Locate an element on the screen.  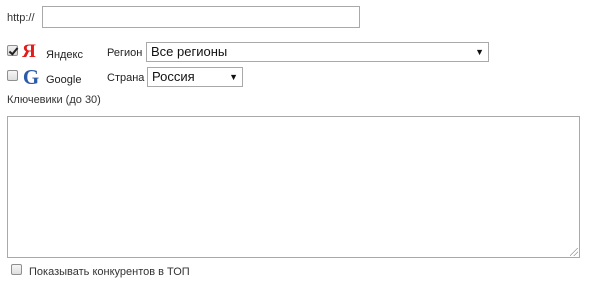
url-input is located at coordinates (201, 17).